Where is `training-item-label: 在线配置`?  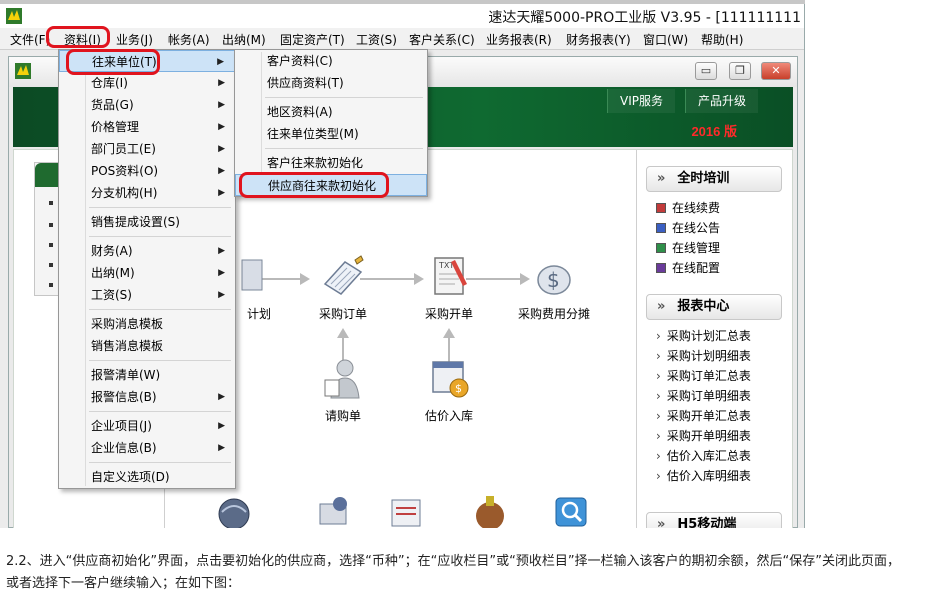
training-item-label: 在线配置 is located at coordinates (696, 268).